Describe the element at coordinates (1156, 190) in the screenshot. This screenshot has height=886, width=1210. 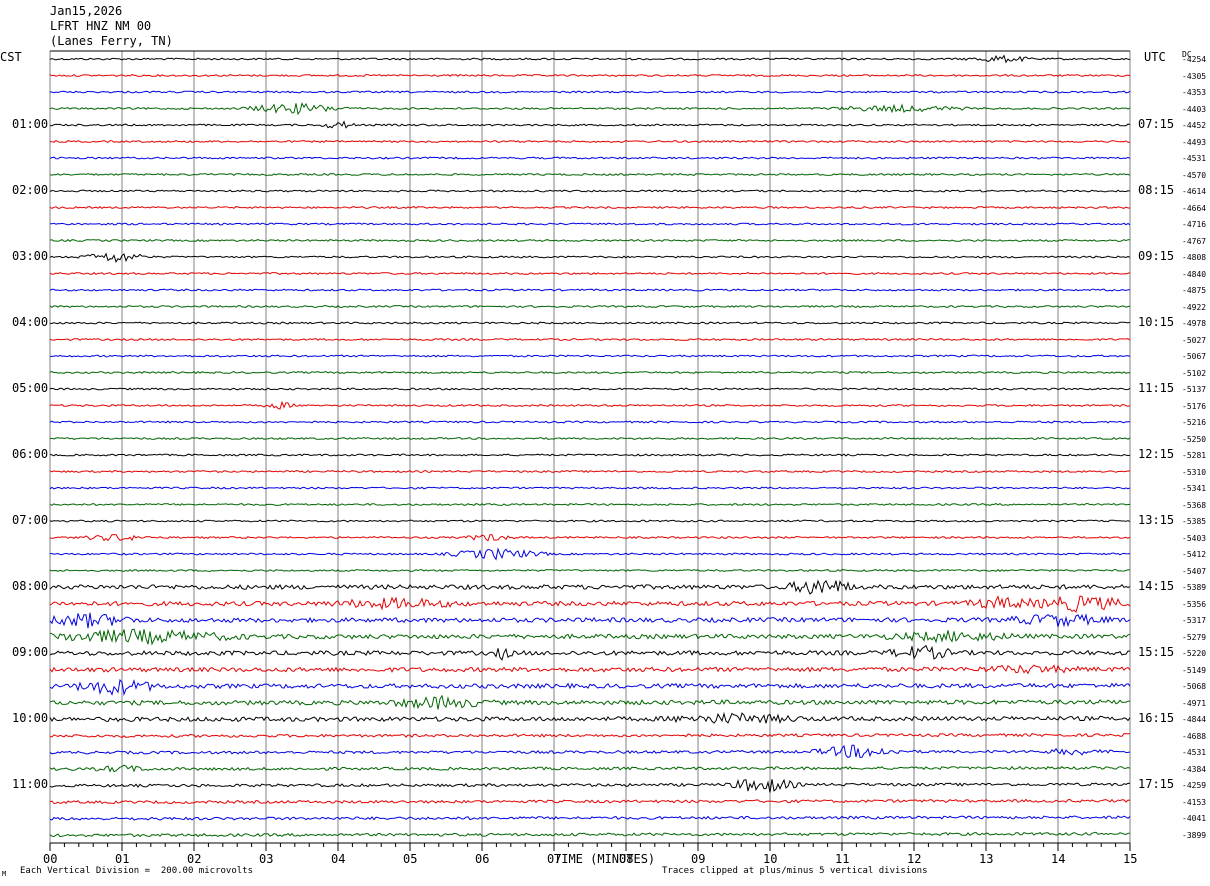
I see `right-hour-label: 08:15` at that location.